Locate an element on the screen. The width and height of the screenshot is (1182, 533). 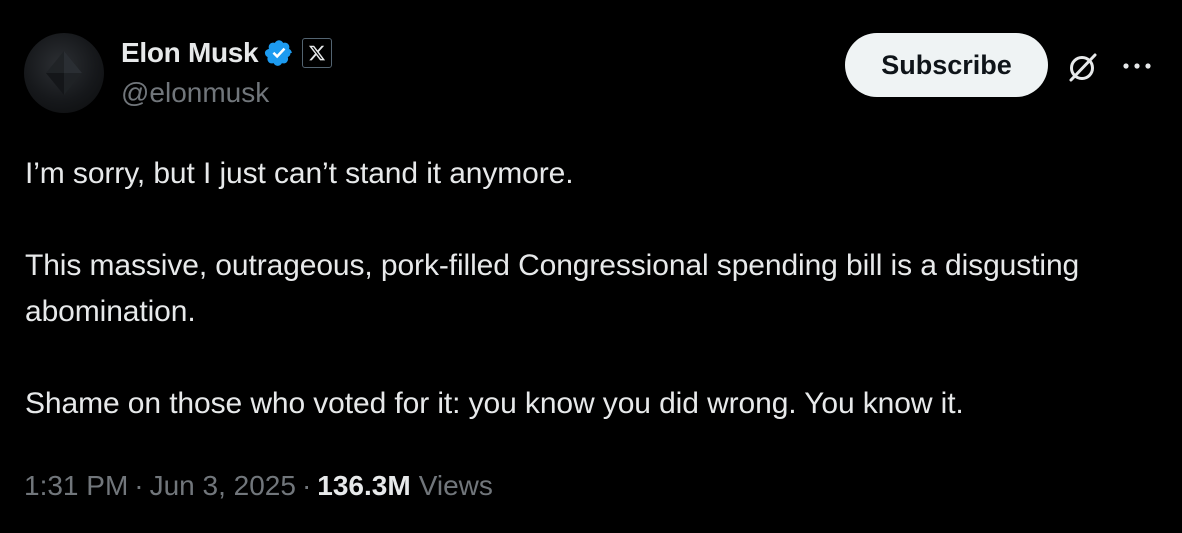
avatar is located at coordinates (64, 73).